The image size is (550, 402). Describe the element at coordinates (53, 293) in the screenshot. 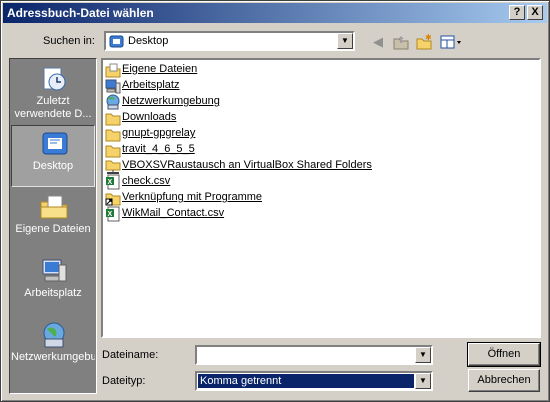

I see `place-label: Arbeitsplatz` at that location.